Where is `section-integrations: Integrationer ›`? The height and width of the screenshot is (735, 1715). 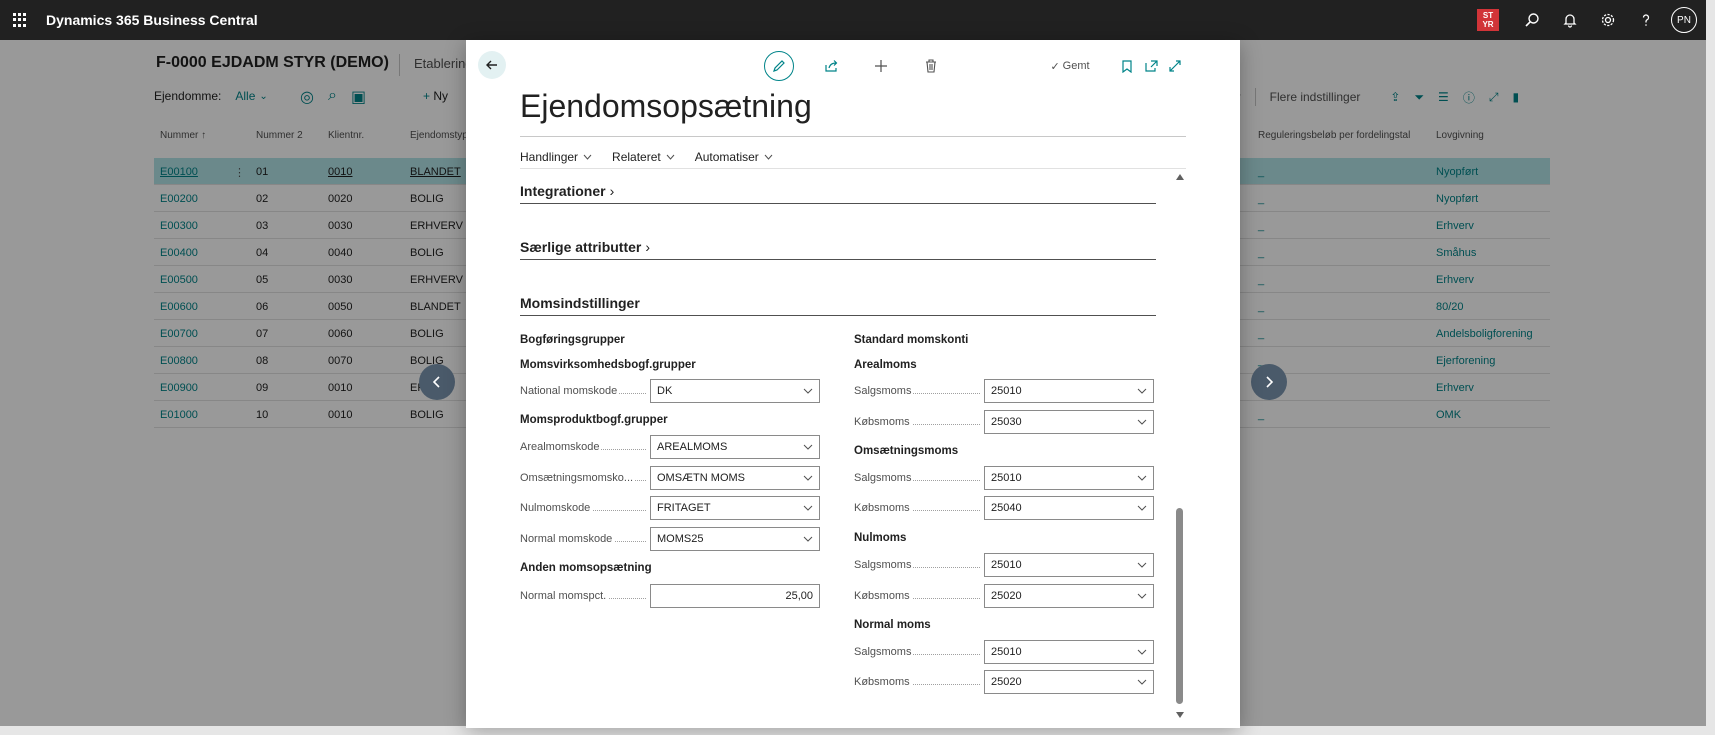
section-integrations: Integrationer › is located at coordinates (838, 193).